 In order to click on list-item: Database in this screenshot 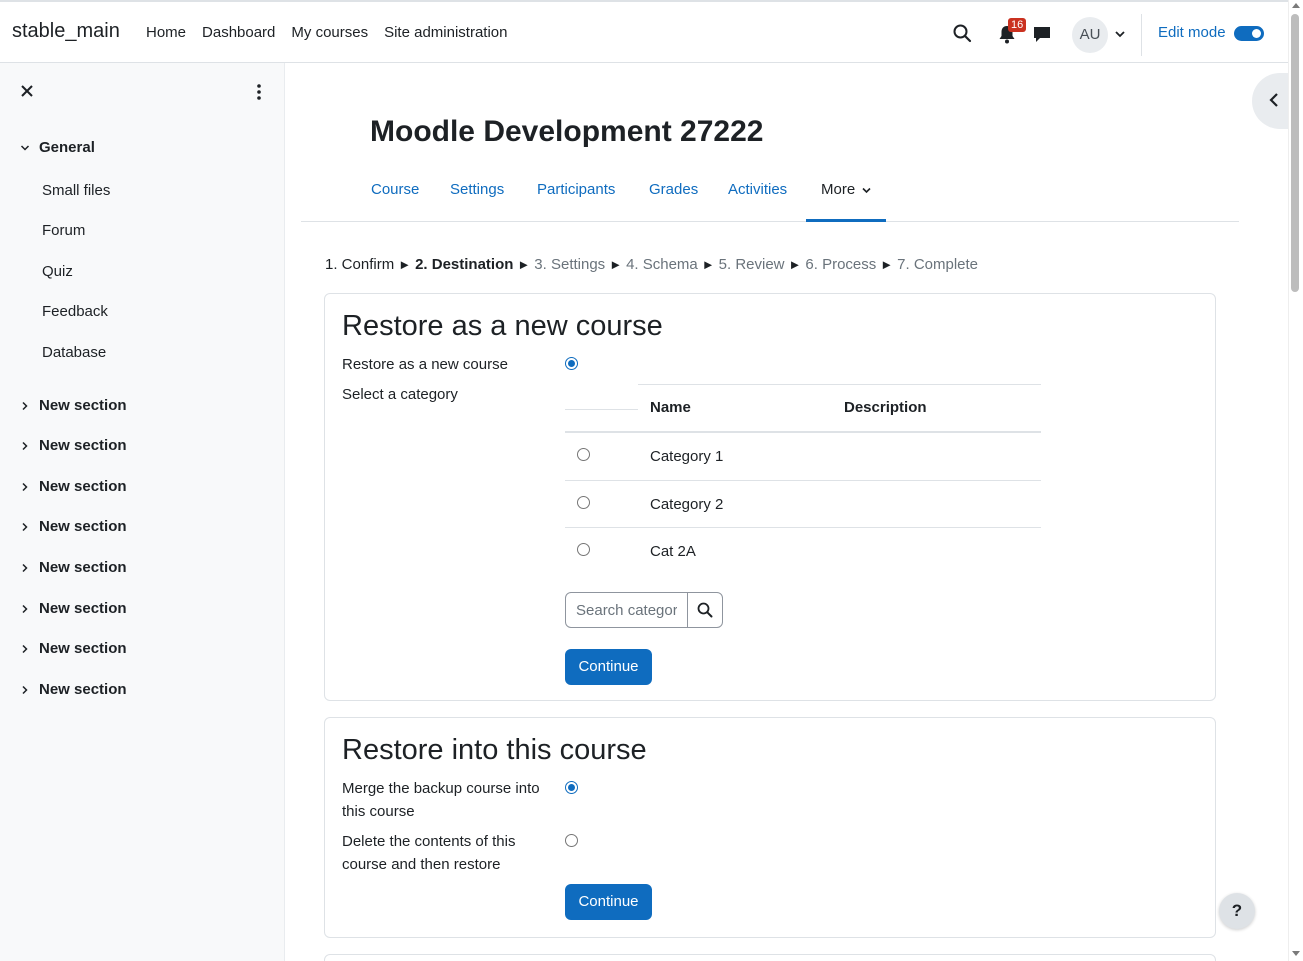, I will do `click(142, 354)`.